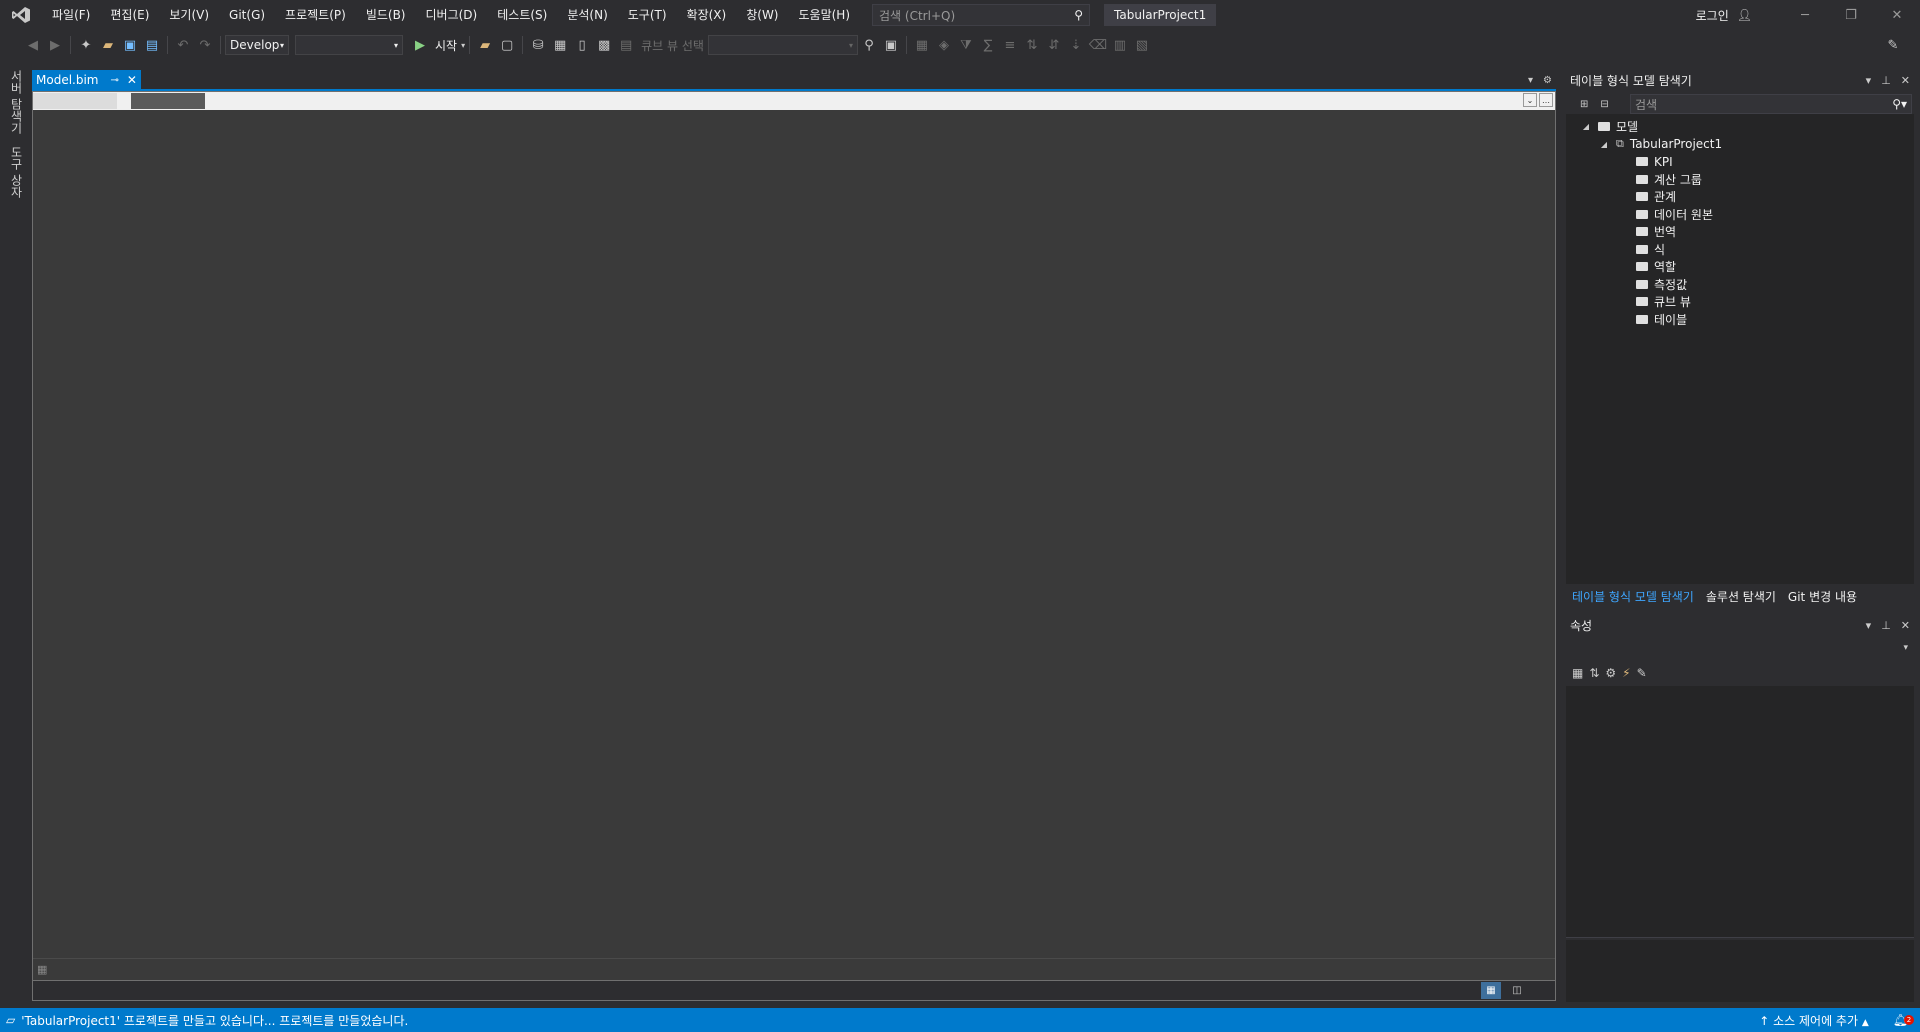  What do you see at coordinates (205, 45) in the screenshot?
I see `redo-icon: ↷` at bounding box center [205, 45].